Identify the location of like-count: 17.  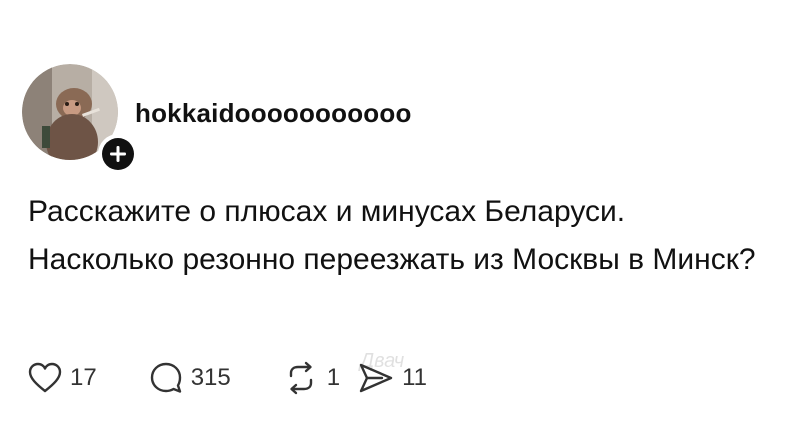
(83, 377).